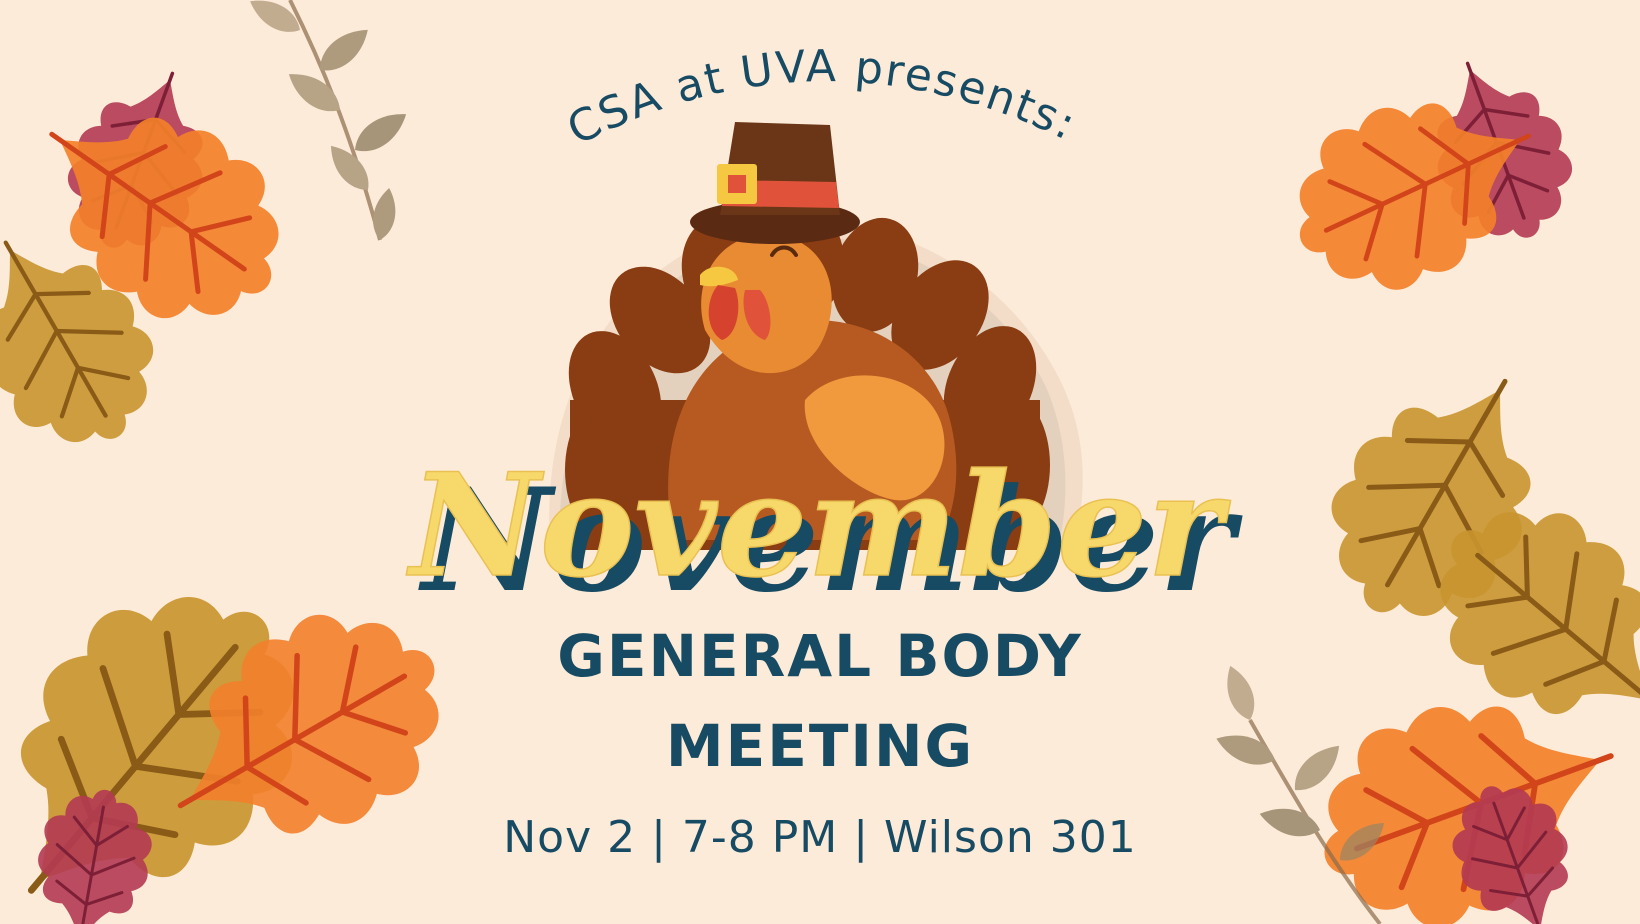 Image resolution: width=1640 pixels, height=924 pixels. I want to click on month-title-art: November November, so click(824, 533).